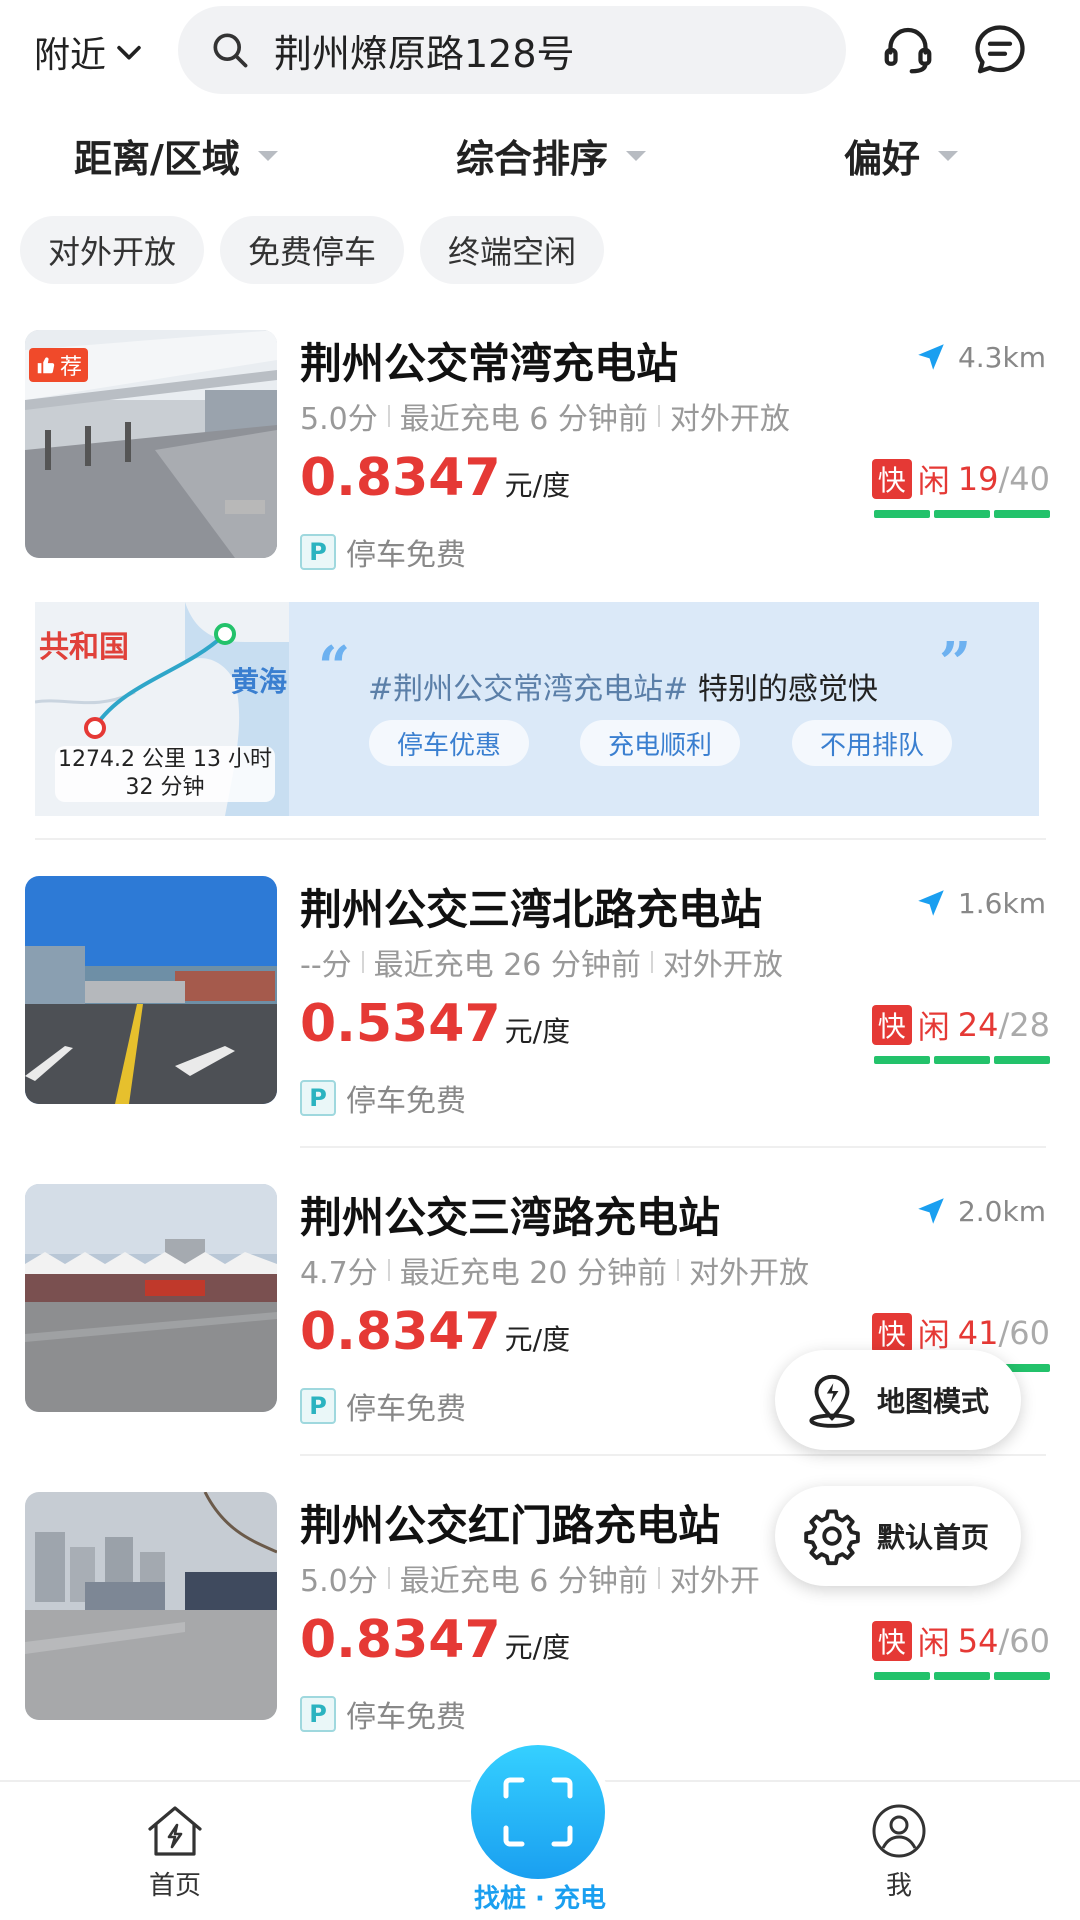 This screenshot has width=1080, height=1920. I want to click on home-lightning-icon, so click(175, 1831).